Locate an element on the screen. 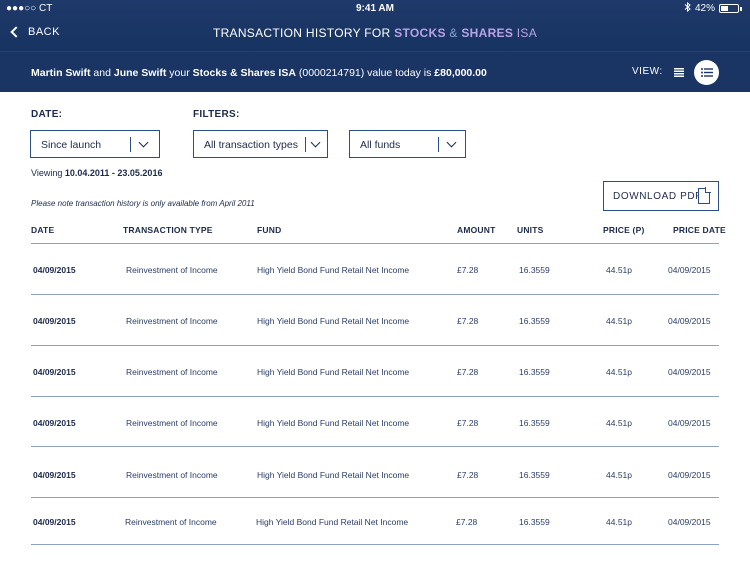 The width and height of the screenshot is (750, 563). battery-tip is located at coordinates (741, 8).